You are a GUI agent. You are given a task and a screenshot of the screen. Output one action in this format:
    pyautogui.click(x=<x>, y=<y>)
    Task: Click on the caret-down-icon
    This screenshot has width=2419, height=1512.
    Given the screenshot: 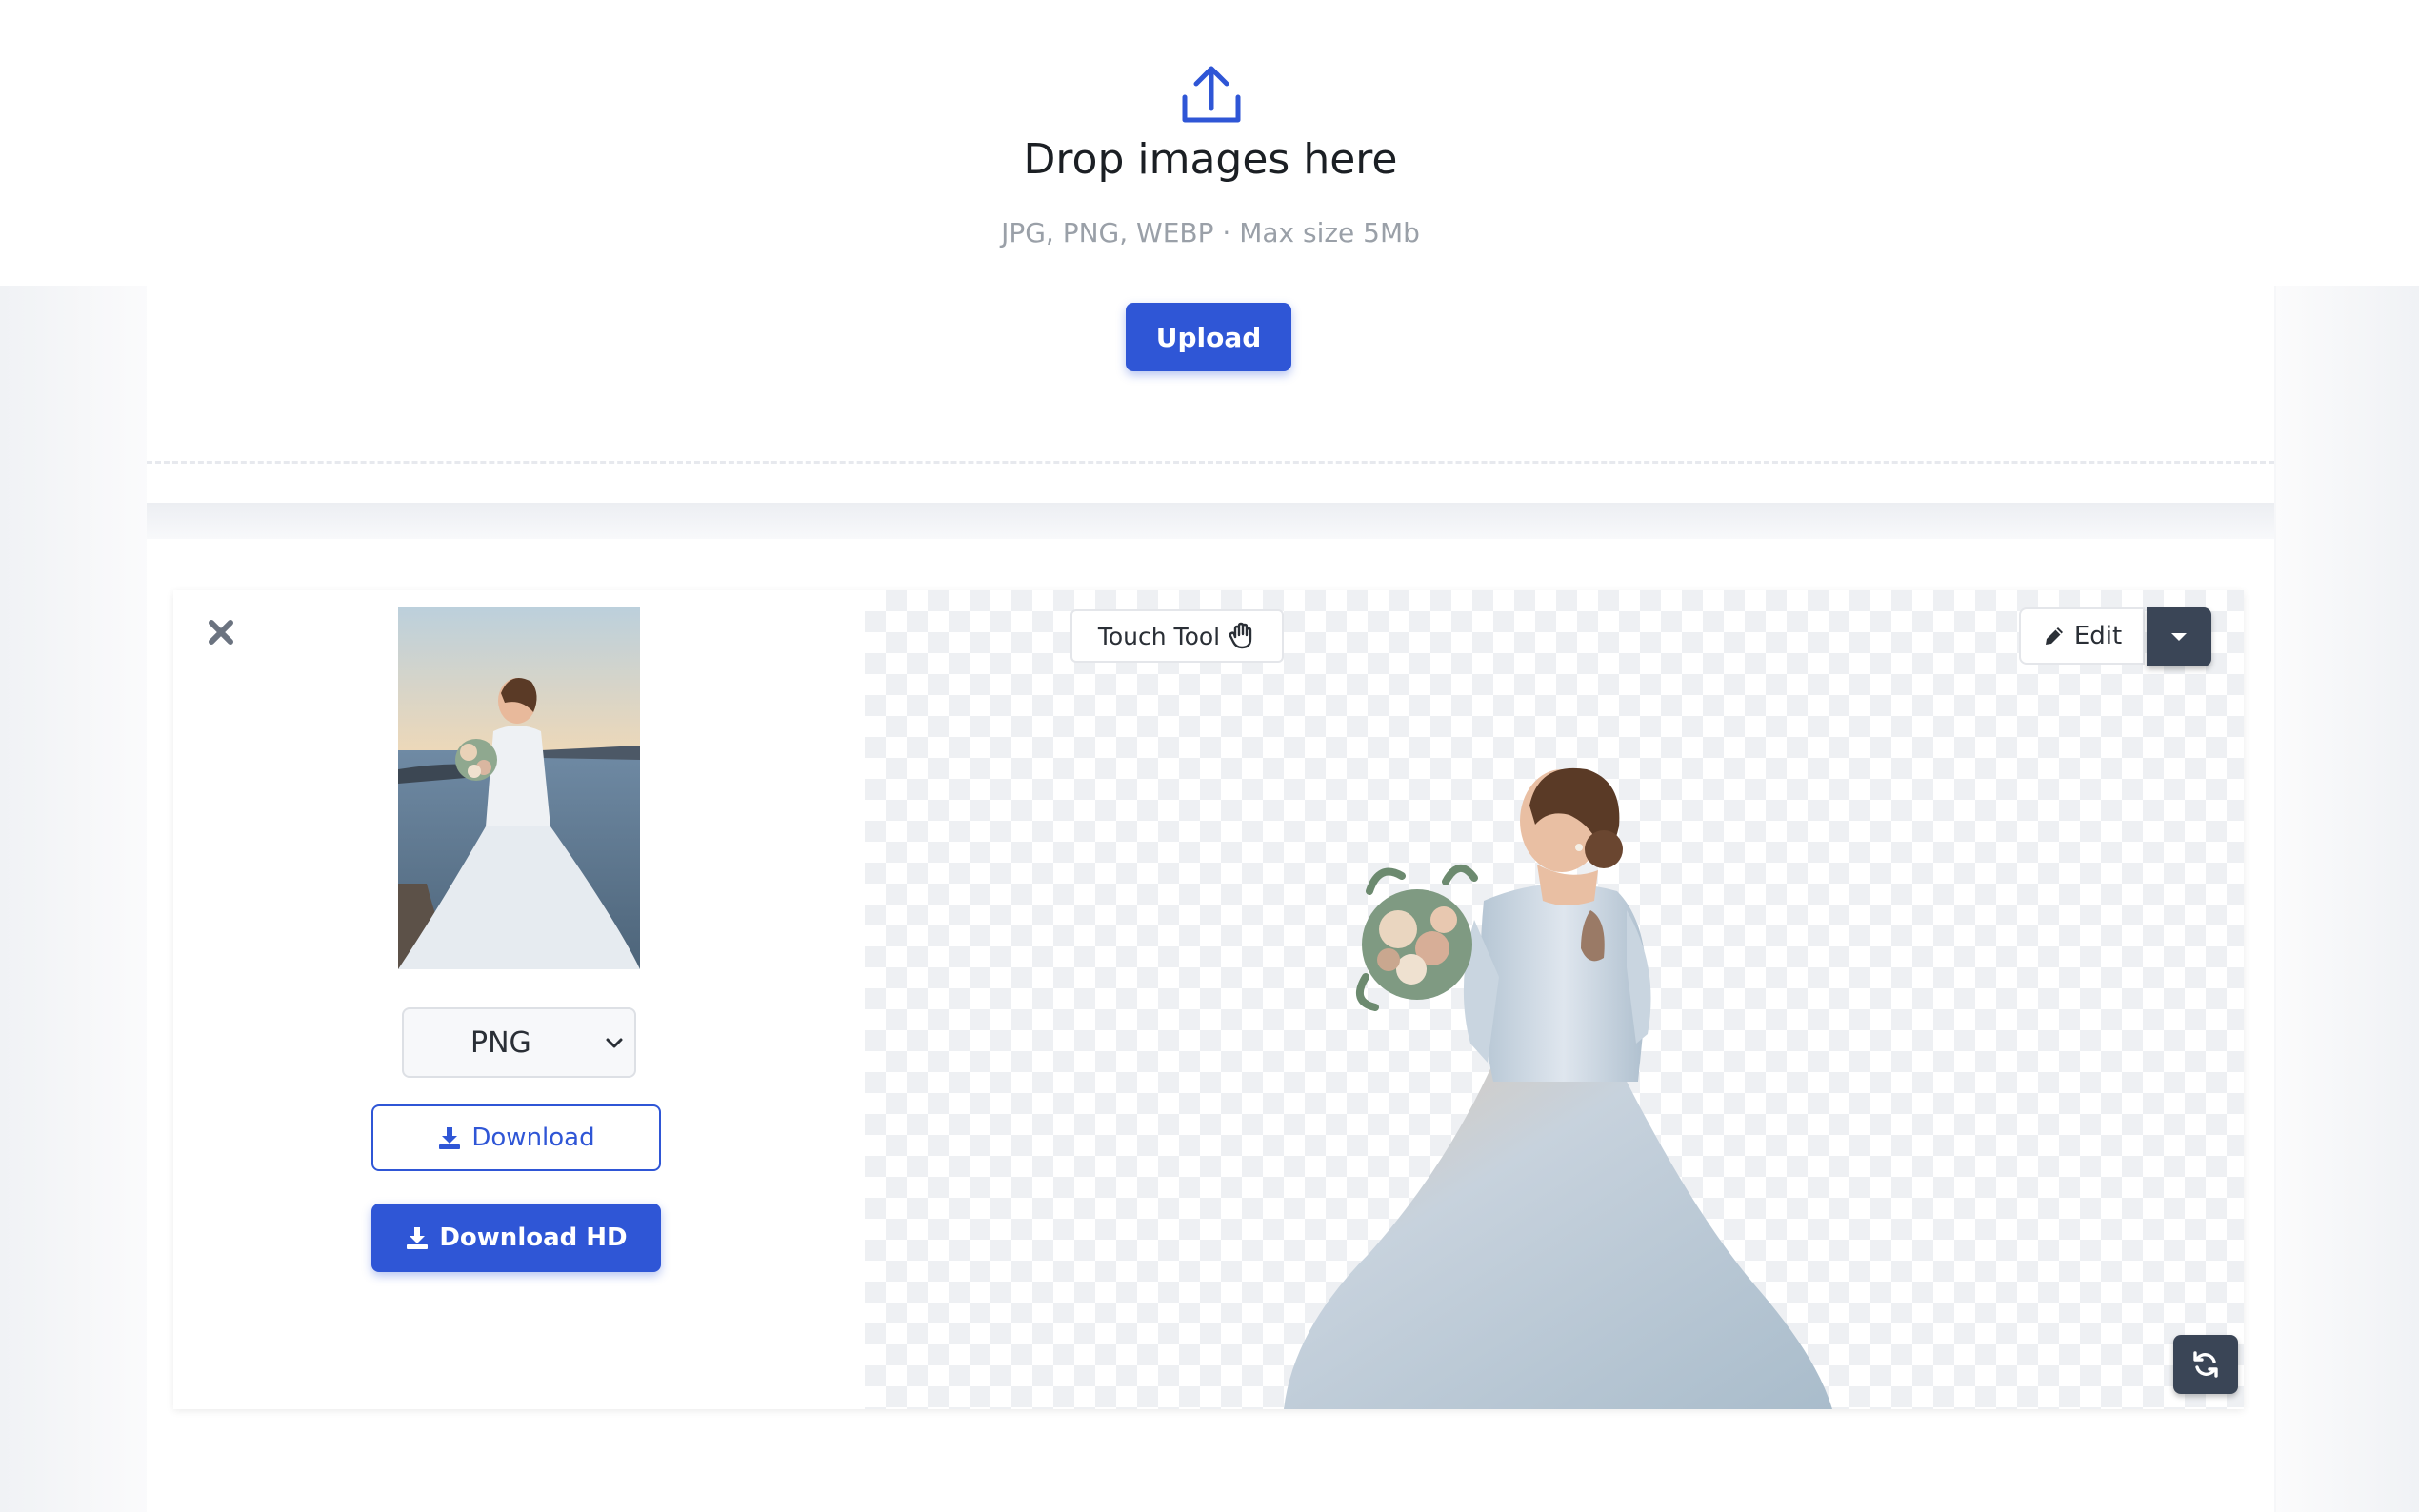 What is the action you would take?
    pyautogui.click(x=2179, y=637)
    